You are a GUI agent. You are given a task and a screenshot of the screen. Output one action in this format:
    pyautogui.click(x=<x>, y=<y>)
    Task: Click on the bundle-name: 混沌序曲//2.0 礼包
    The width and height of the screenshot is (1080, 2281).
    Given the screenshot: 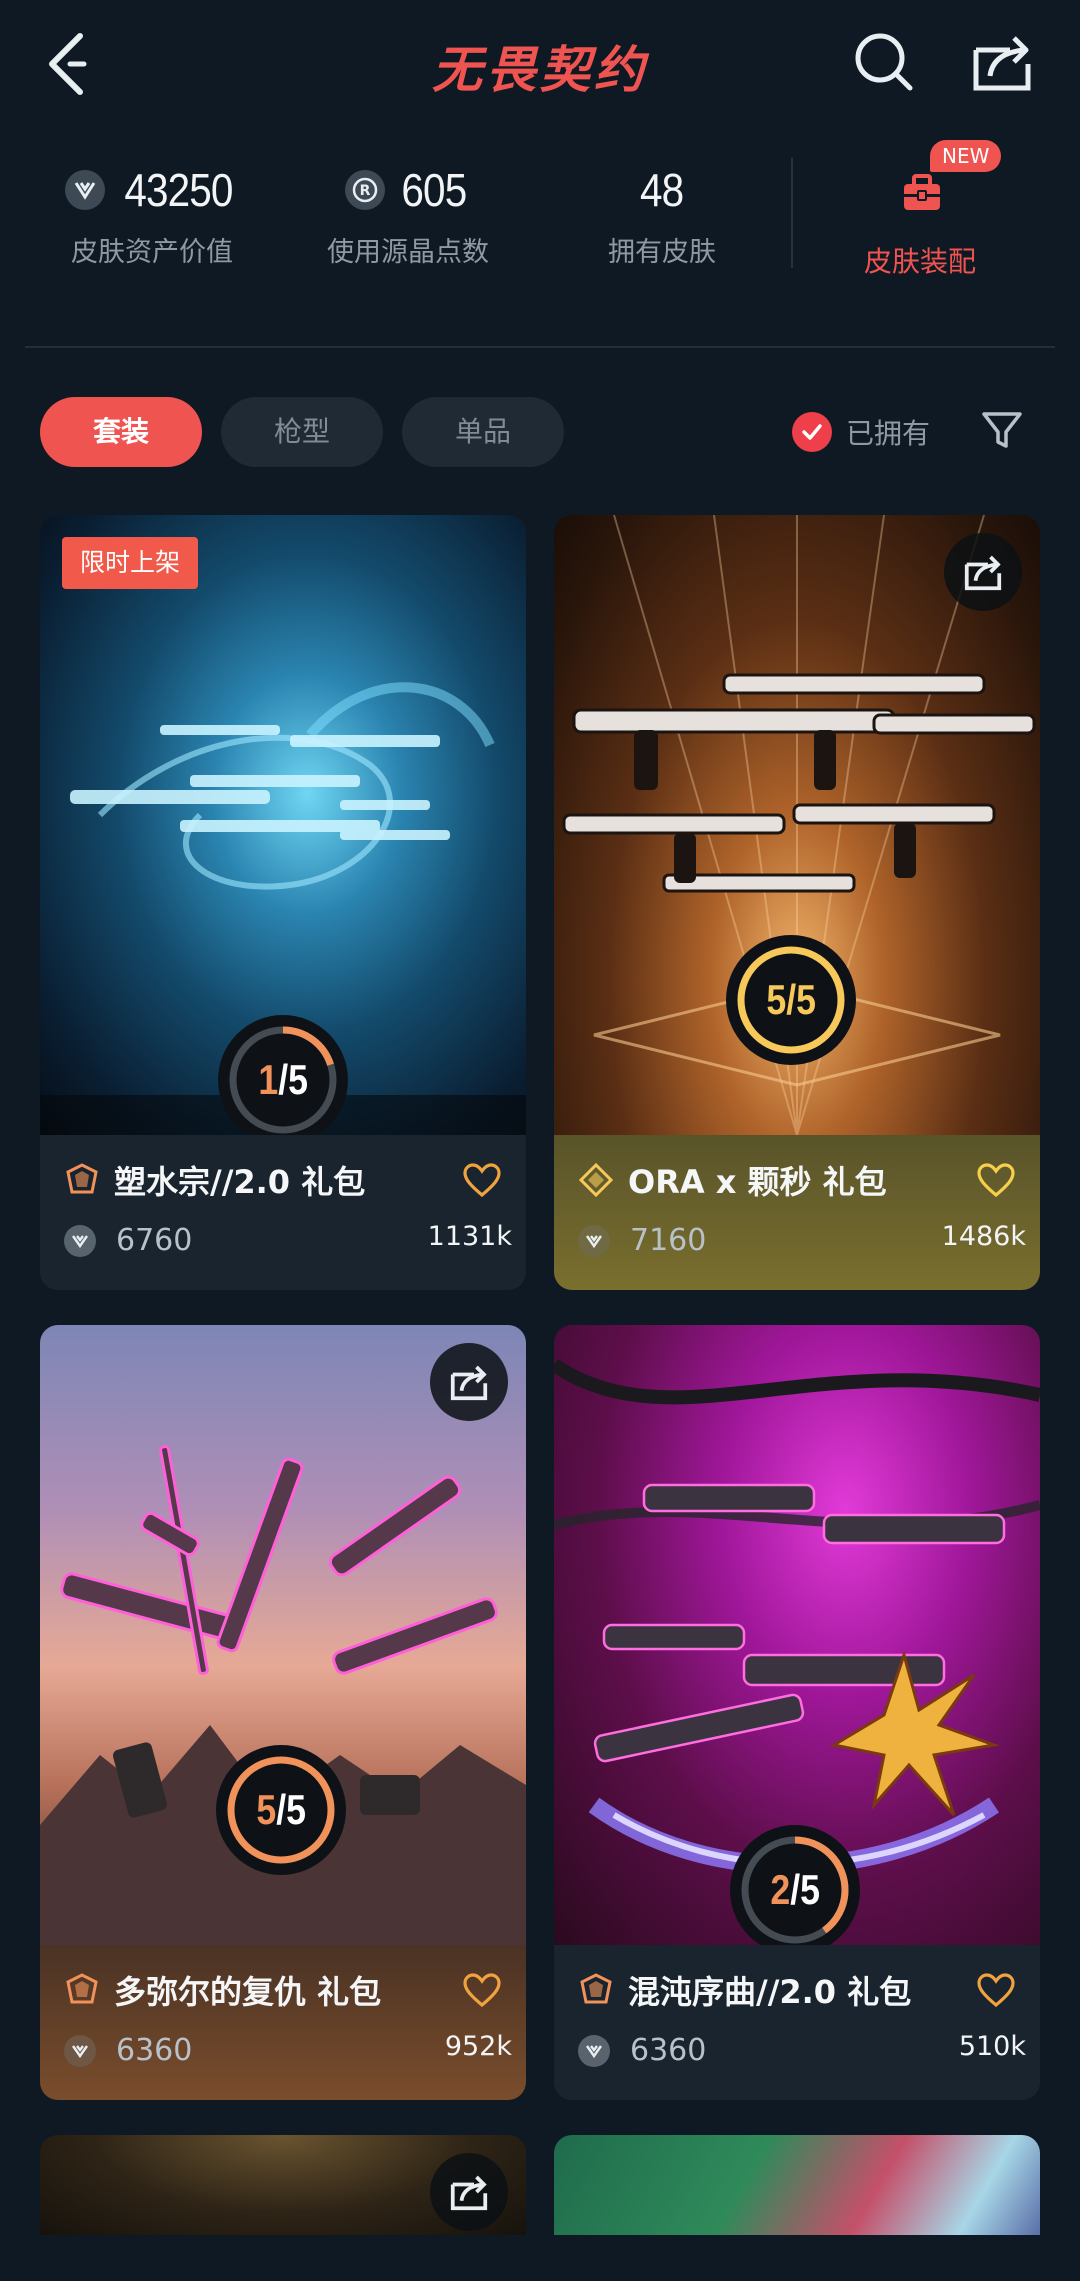 What is the action you would take?
    pyautogui.click(x=770, y=1992)
    